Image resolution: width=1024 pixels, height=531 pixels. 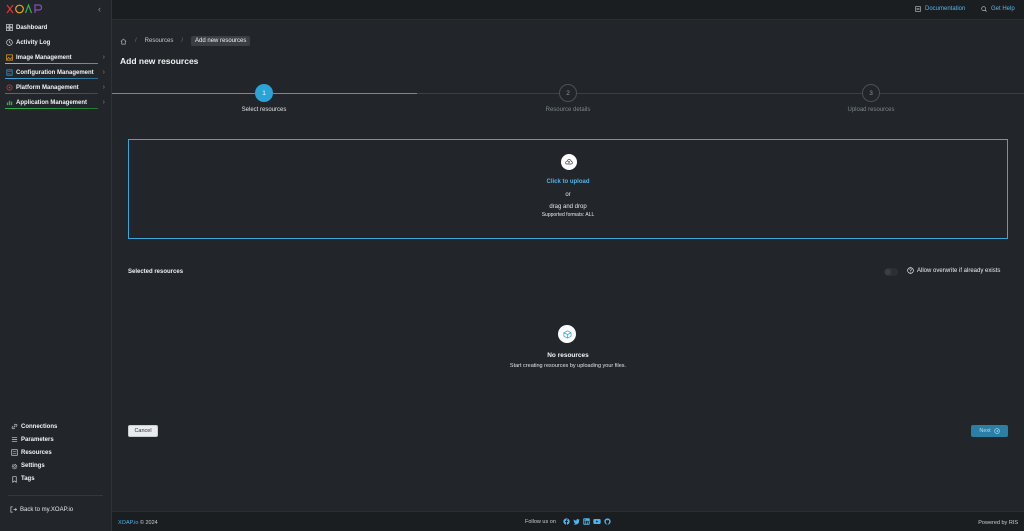 What do you see at coordinates (123, 41) in the screenshot?
I see `home-icon` at bounding box center [123, 41].